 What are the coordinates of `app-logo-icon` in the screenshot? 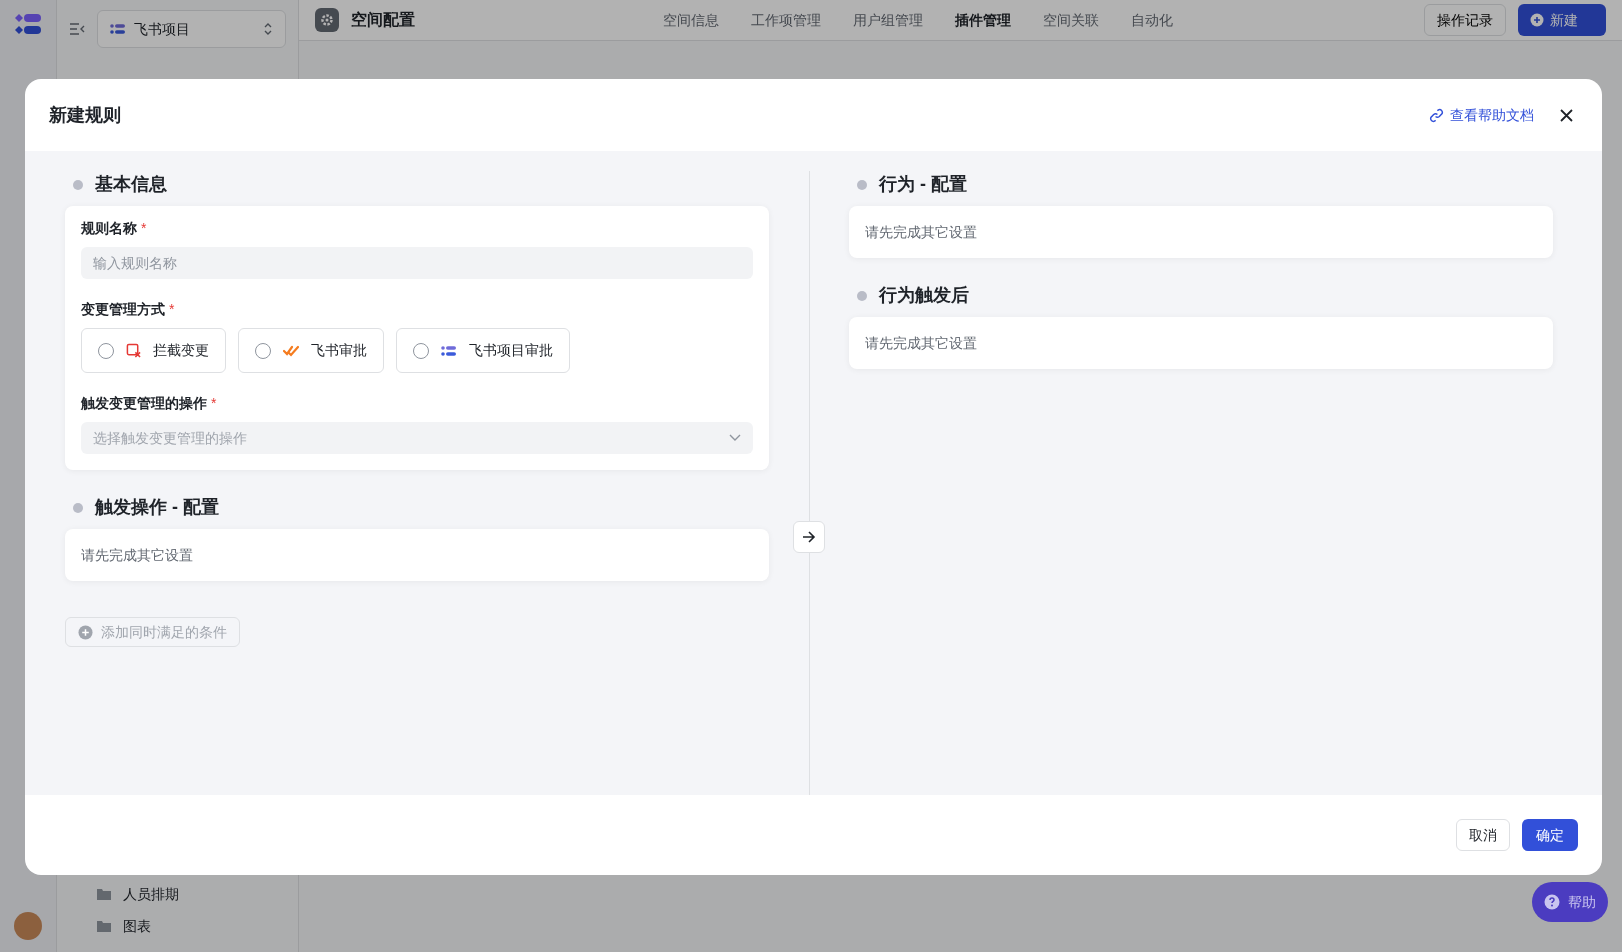 It's located at (28, 24).